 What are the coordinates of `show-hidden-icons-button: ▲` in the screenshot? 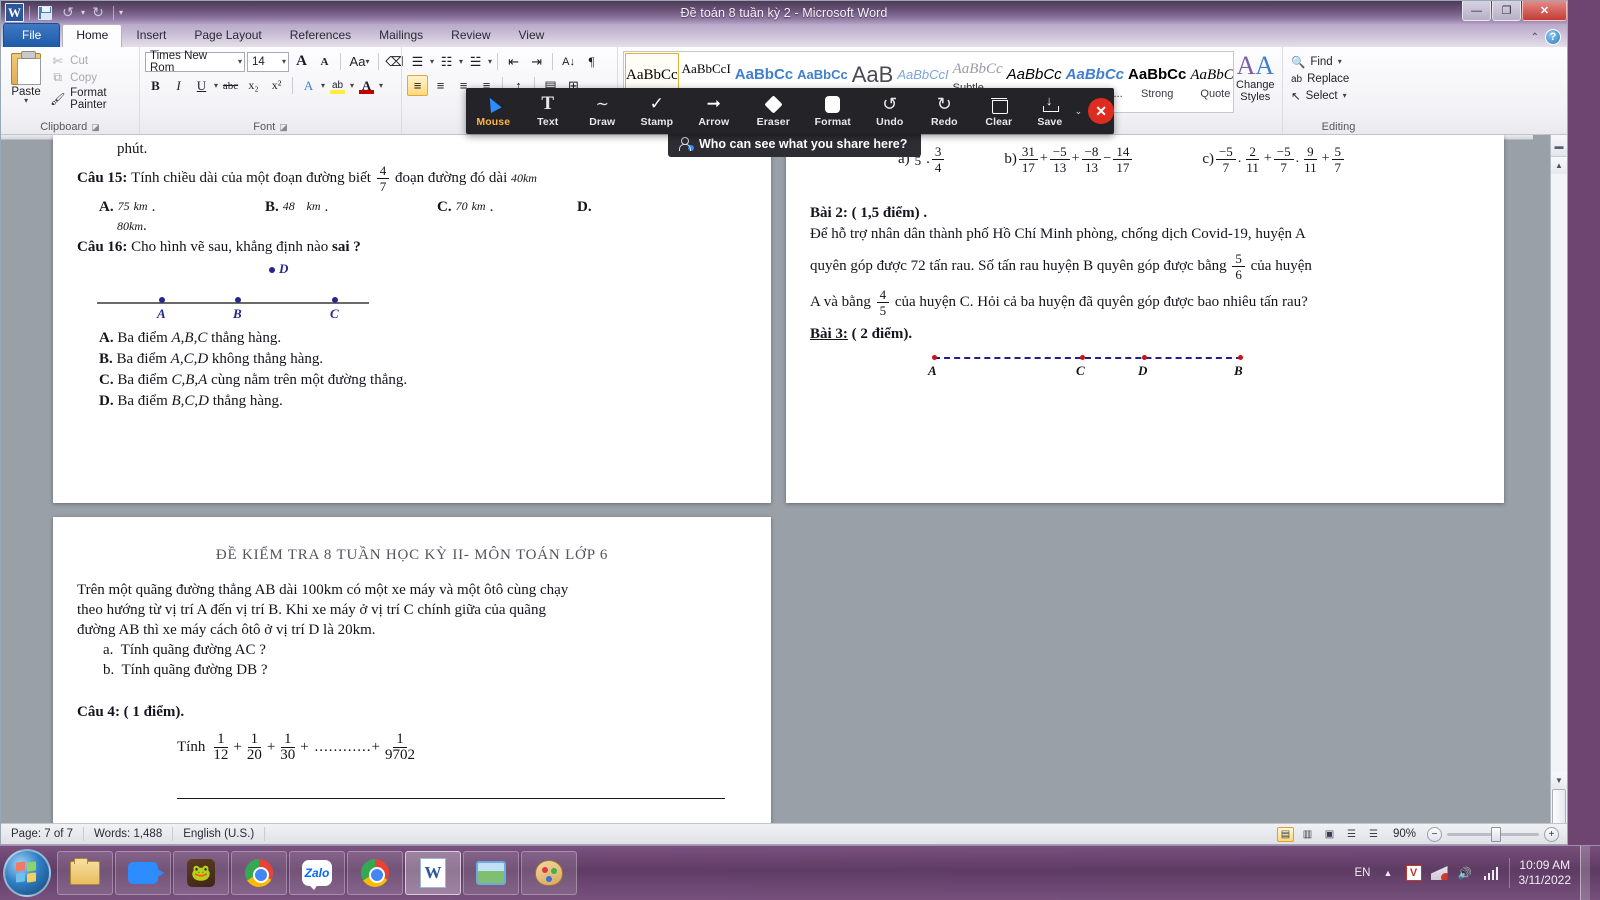 It's located at (1388, 873).